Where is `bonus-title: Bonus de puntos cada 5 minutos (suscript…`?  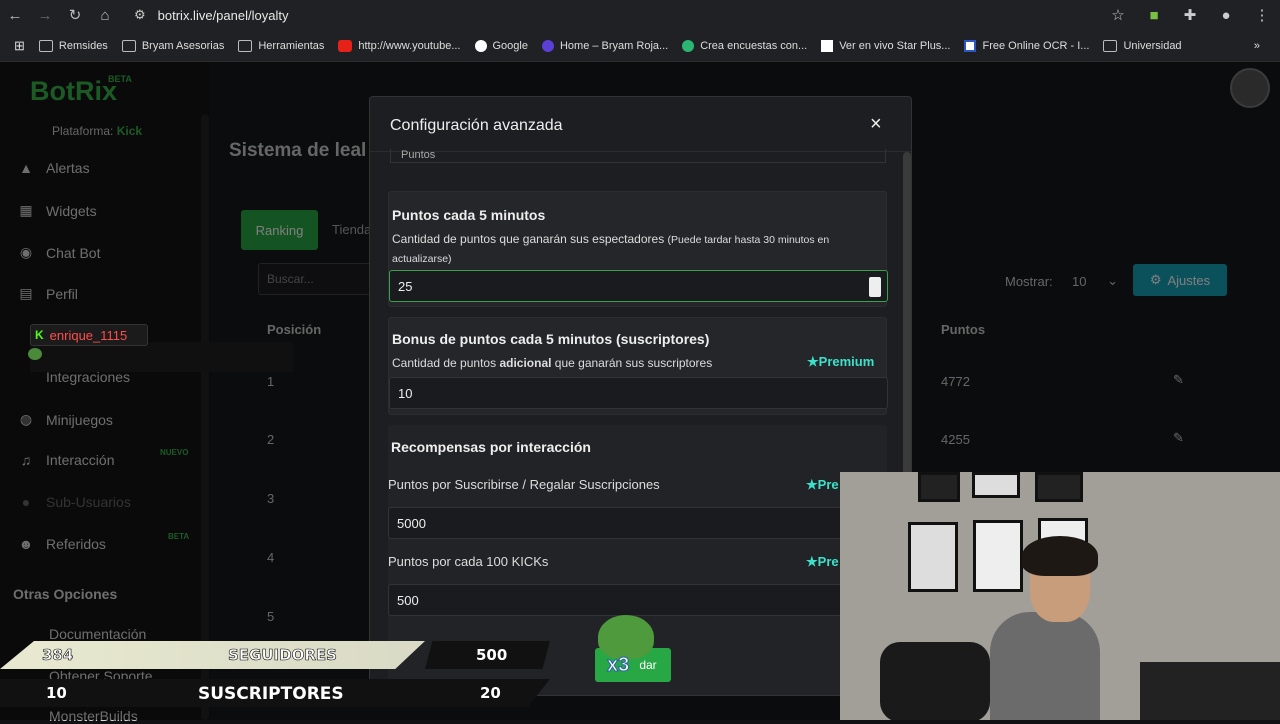
bonus-title: Bonus de puntos cada 5 minutos (suscript… is located at coordinates (551, 339).